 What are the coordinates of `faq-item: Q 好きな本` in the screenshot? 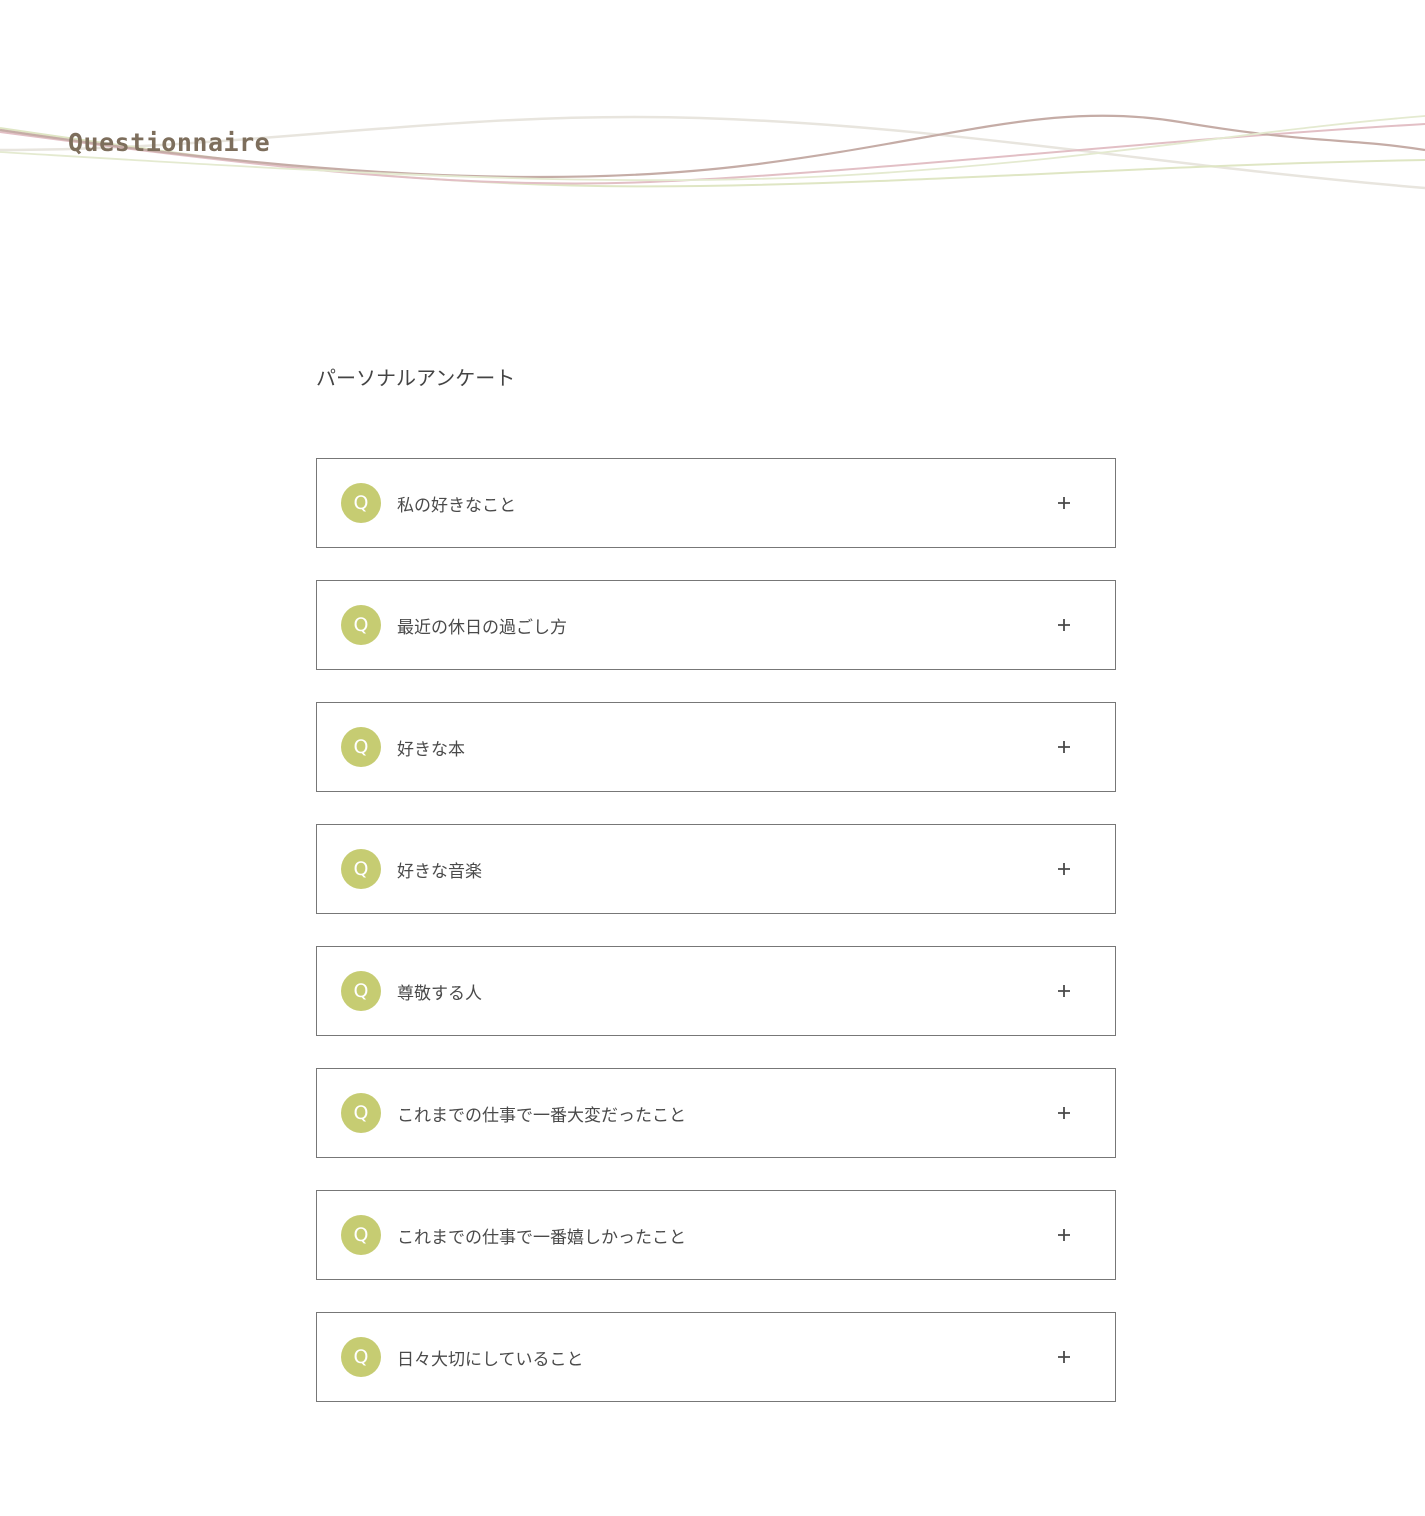 It's located at (716, 747).